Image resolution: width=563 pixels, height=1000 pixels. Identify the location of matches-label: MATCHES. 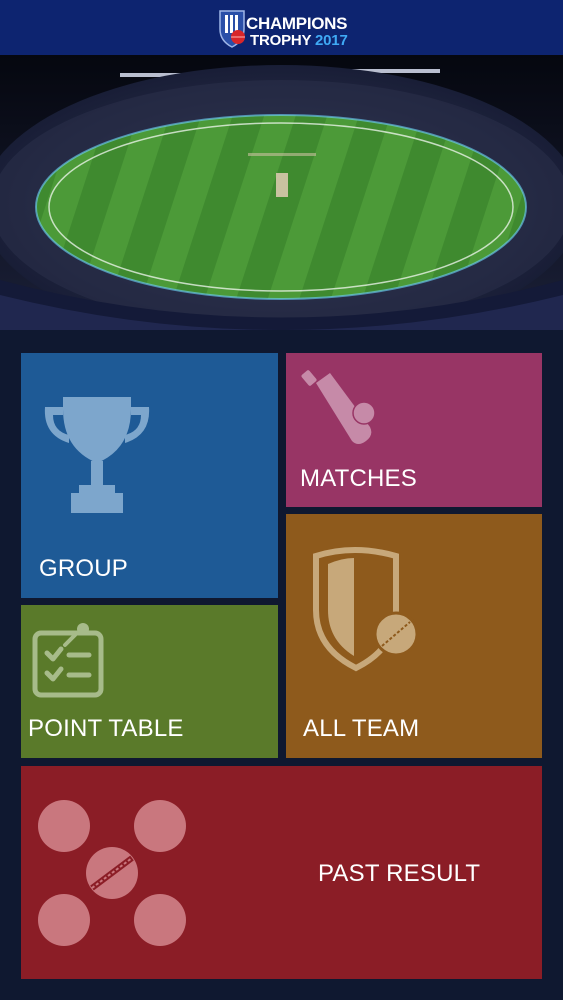
(358, 478).